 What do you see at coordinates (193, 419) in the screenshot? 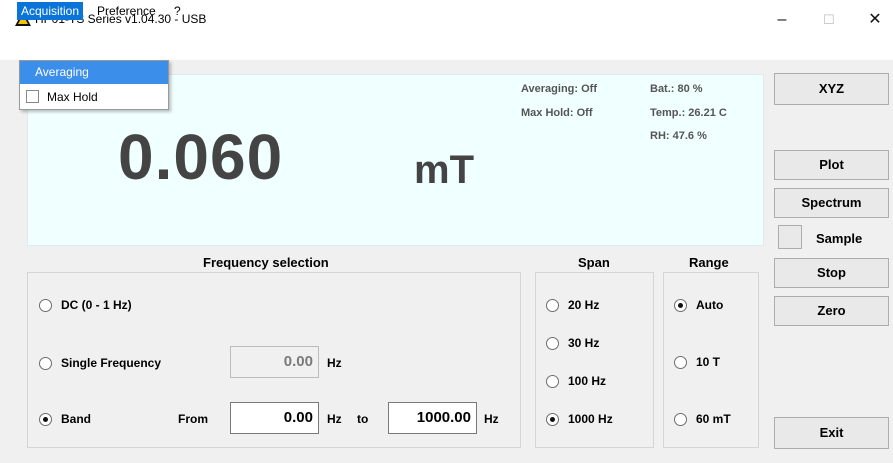
I see `band-from-label: From` at bounding box center [193, 419].